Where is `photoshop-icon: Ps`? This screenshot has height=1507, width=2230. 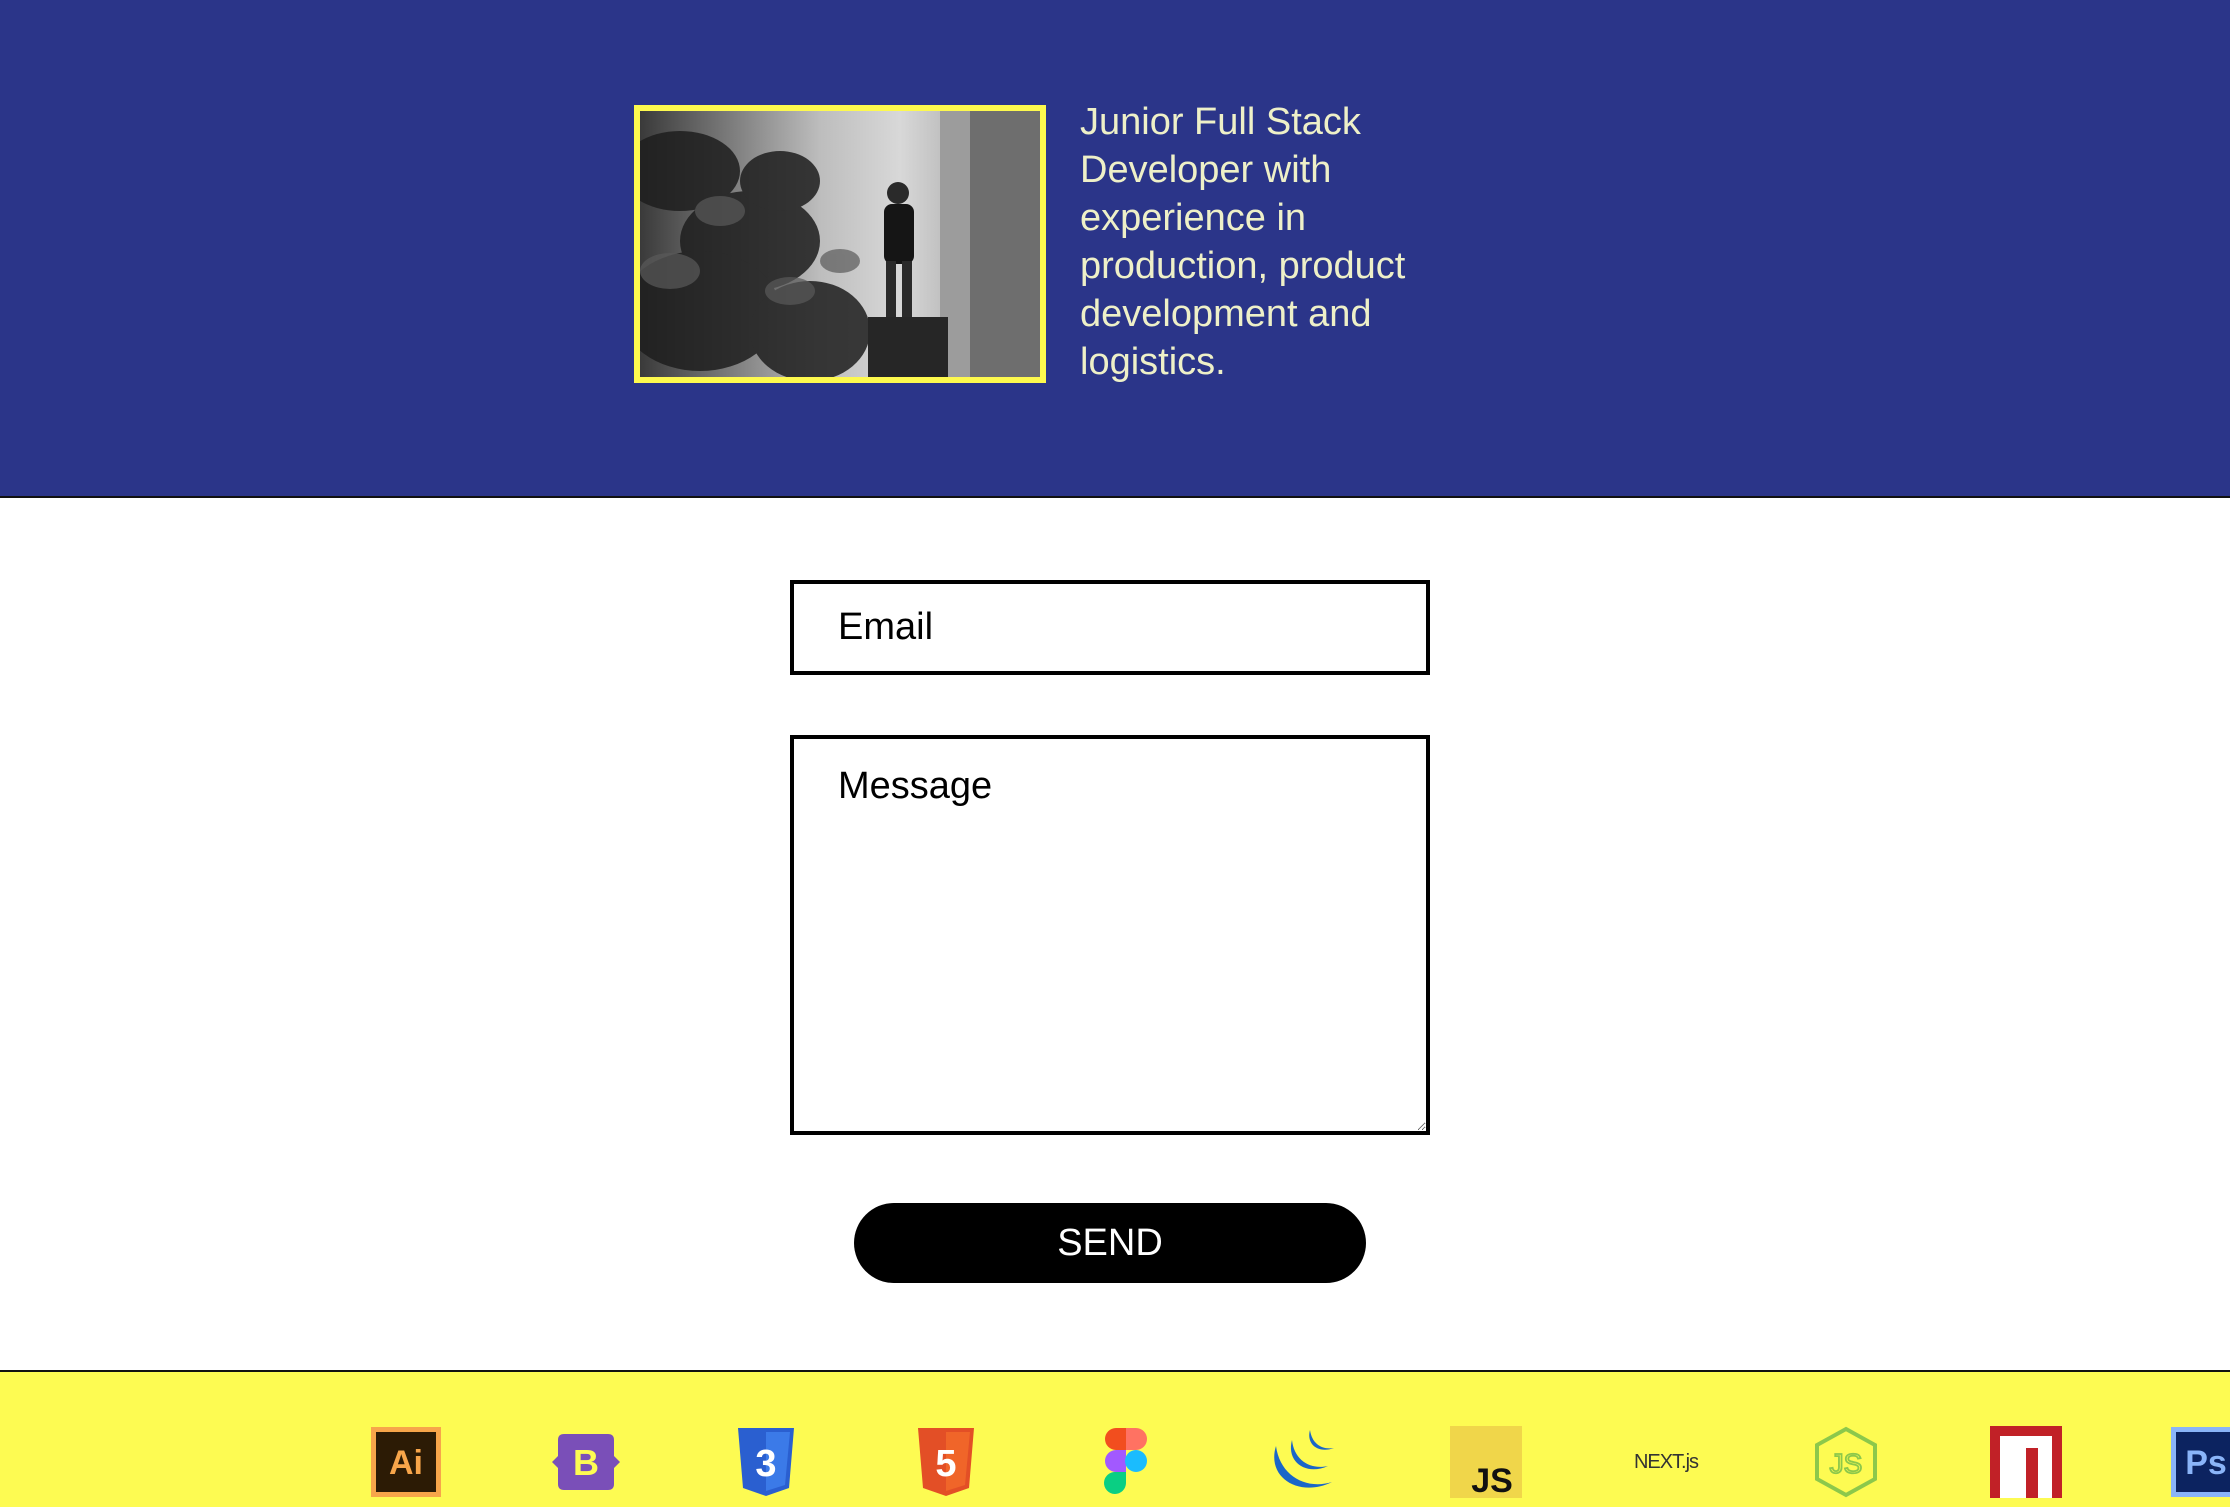 photoshop-icon: Ps is located at coordinates (2200, 1462).